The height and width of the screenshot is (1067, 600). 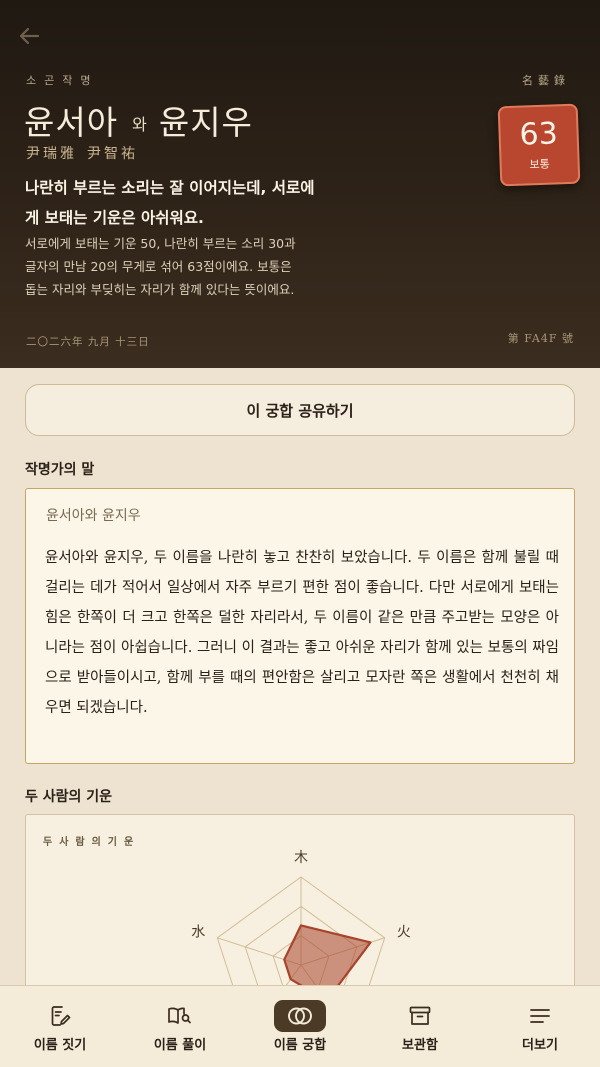 I want to click on nav-label: 이름 풀이, so click(x=180, y=1045).